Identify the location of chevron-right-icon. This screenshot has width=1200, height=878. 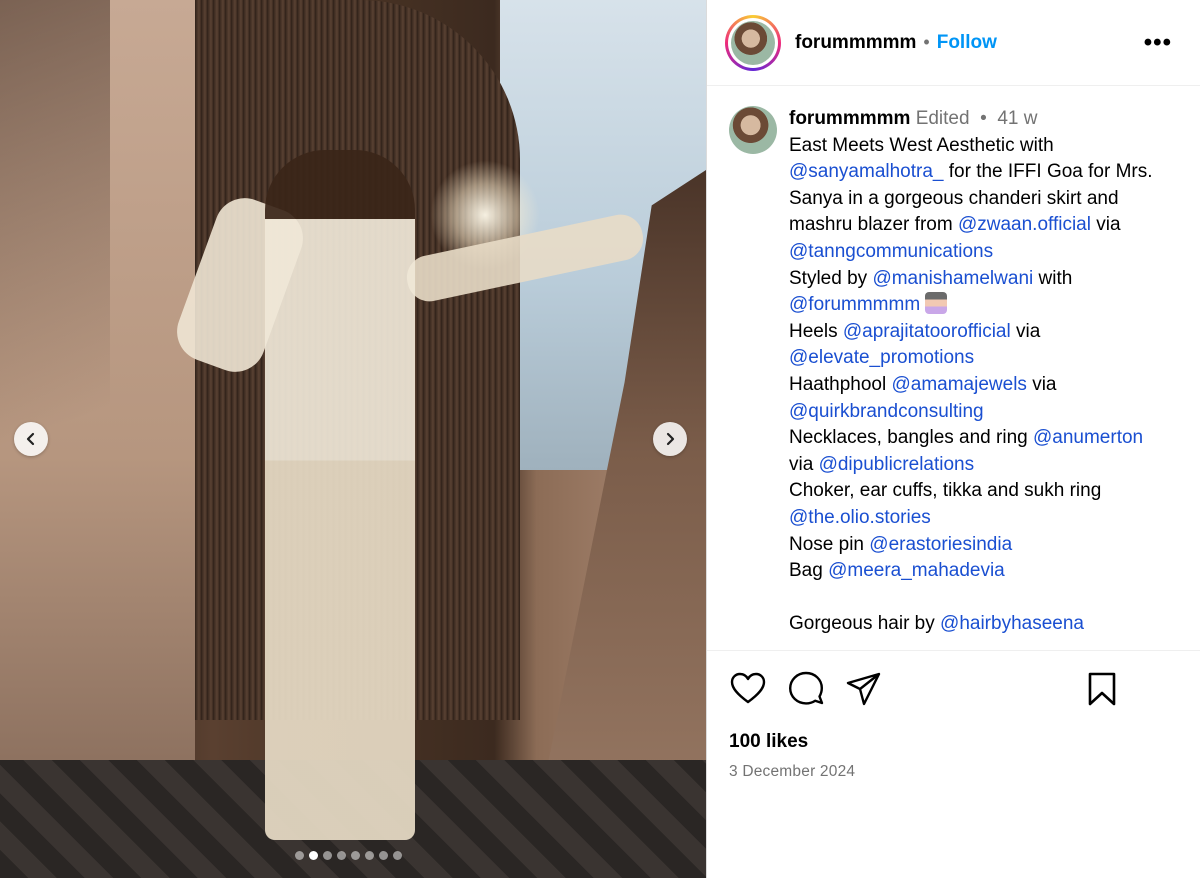
(670, 439).